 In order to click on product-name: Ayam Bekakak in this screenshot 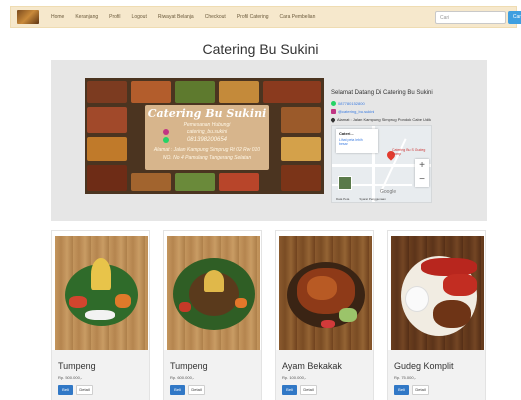, I will do `click(312, 366)`.